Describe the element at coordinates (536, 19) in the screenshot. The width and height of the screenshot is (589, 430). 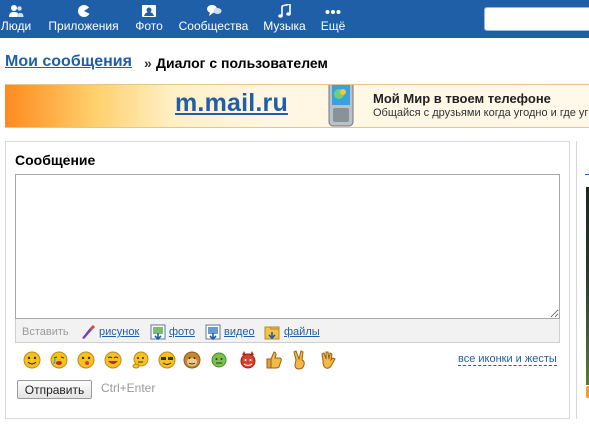
I see `search-input` at that location.